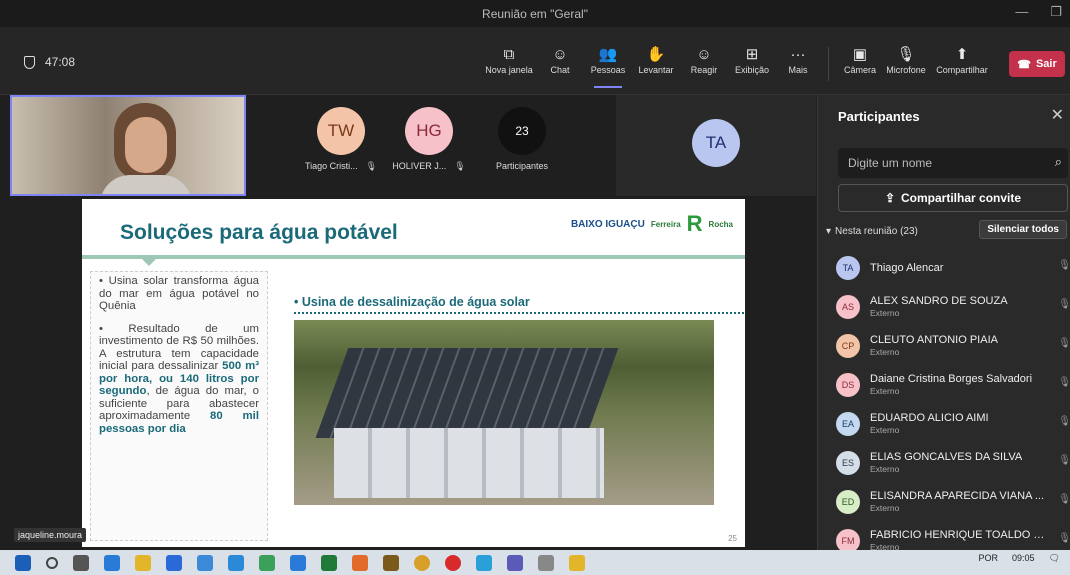 The height and width of the screenshot is (575, 1070). I want to click on slide-page-number: 25, so click(732, 538).